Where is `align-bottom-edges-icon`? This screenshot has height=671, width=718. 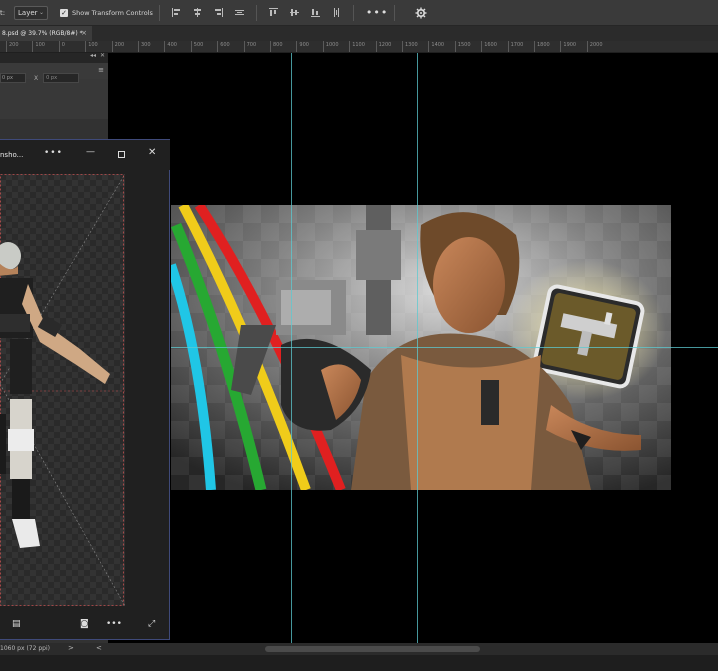
align-bottom-edges-icon is located at coordinates (315, 12).